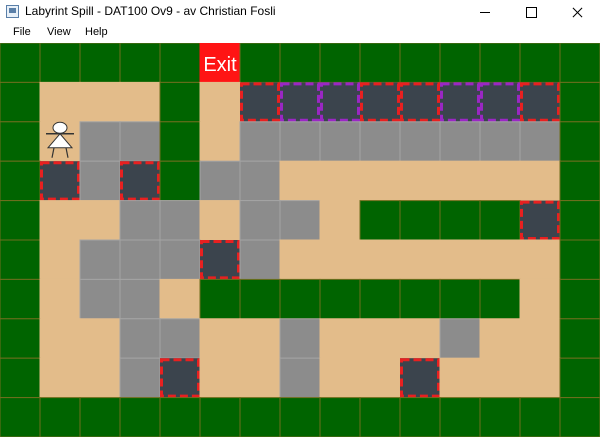 This screenshot has height=437, width=600. Describe the element at coordinates (300, 33) in the screenshot. I see `menu-bar: File View Help` at that location.